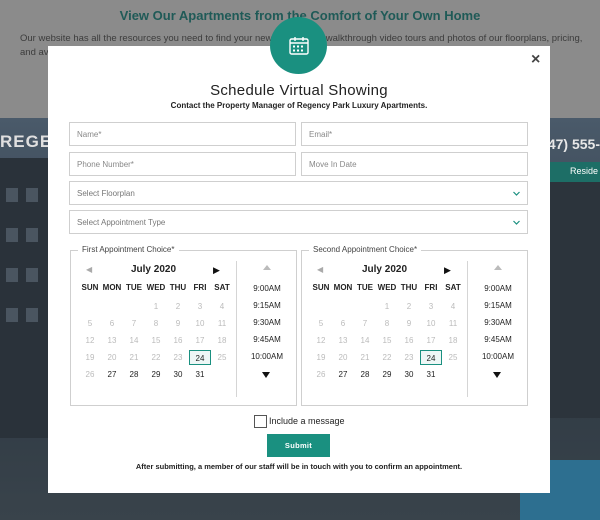 This screenshot has height=520, width=600. Describe the element at coordinates (222, 287) in the screenshot. I see `weekday-label: SAT` at that location.